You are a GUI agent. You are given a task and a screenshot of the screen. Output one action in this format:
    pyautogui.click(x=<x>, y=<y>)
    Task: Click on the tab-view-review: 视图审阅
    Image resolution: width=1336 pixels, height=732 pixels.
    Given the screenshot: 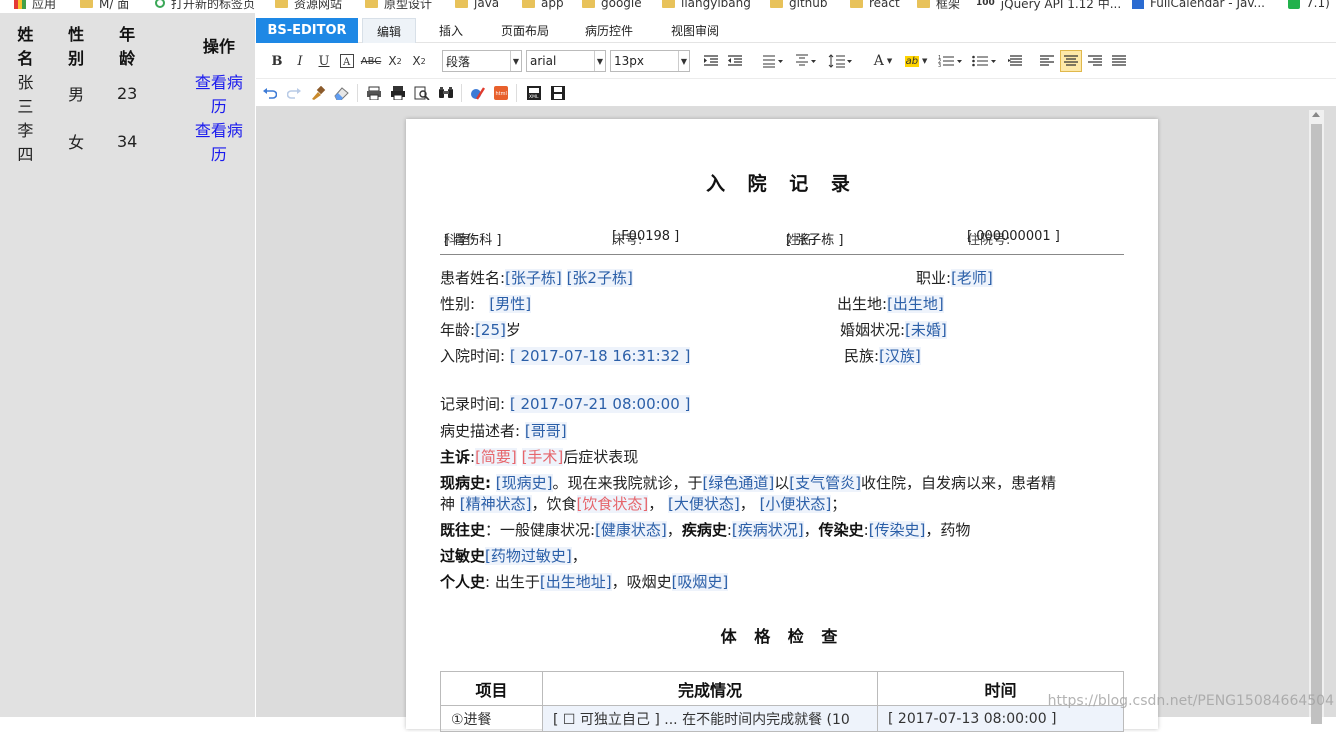 What is the action you would take?
    pyautogui.click(x=695, y=30)
    